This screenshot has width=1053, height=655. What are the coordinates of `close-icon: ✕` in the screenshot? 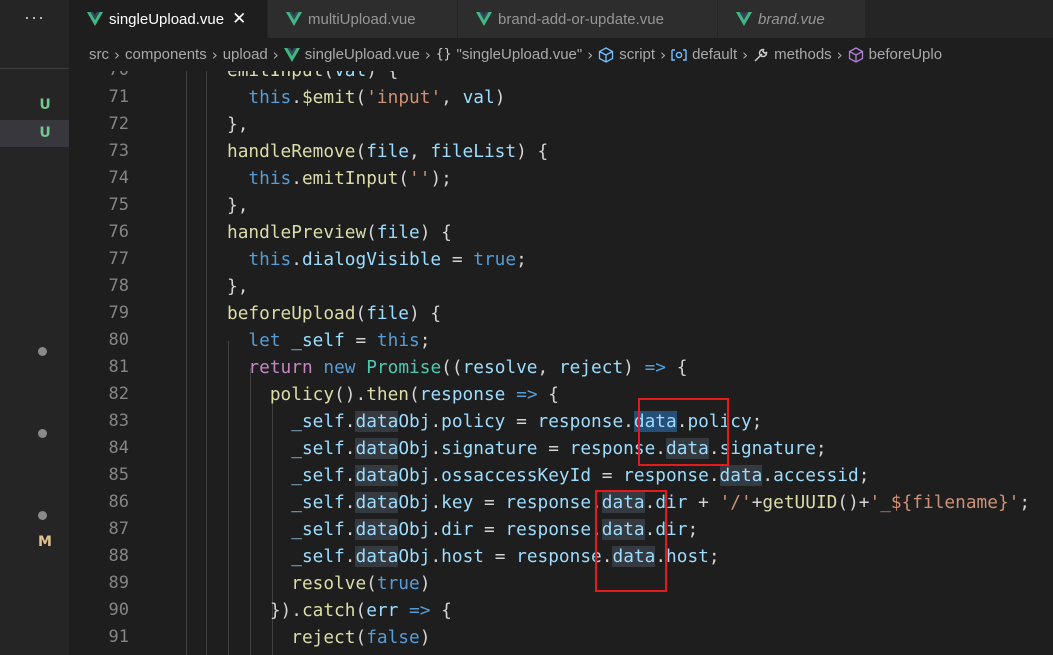 It's located at (239, 19).